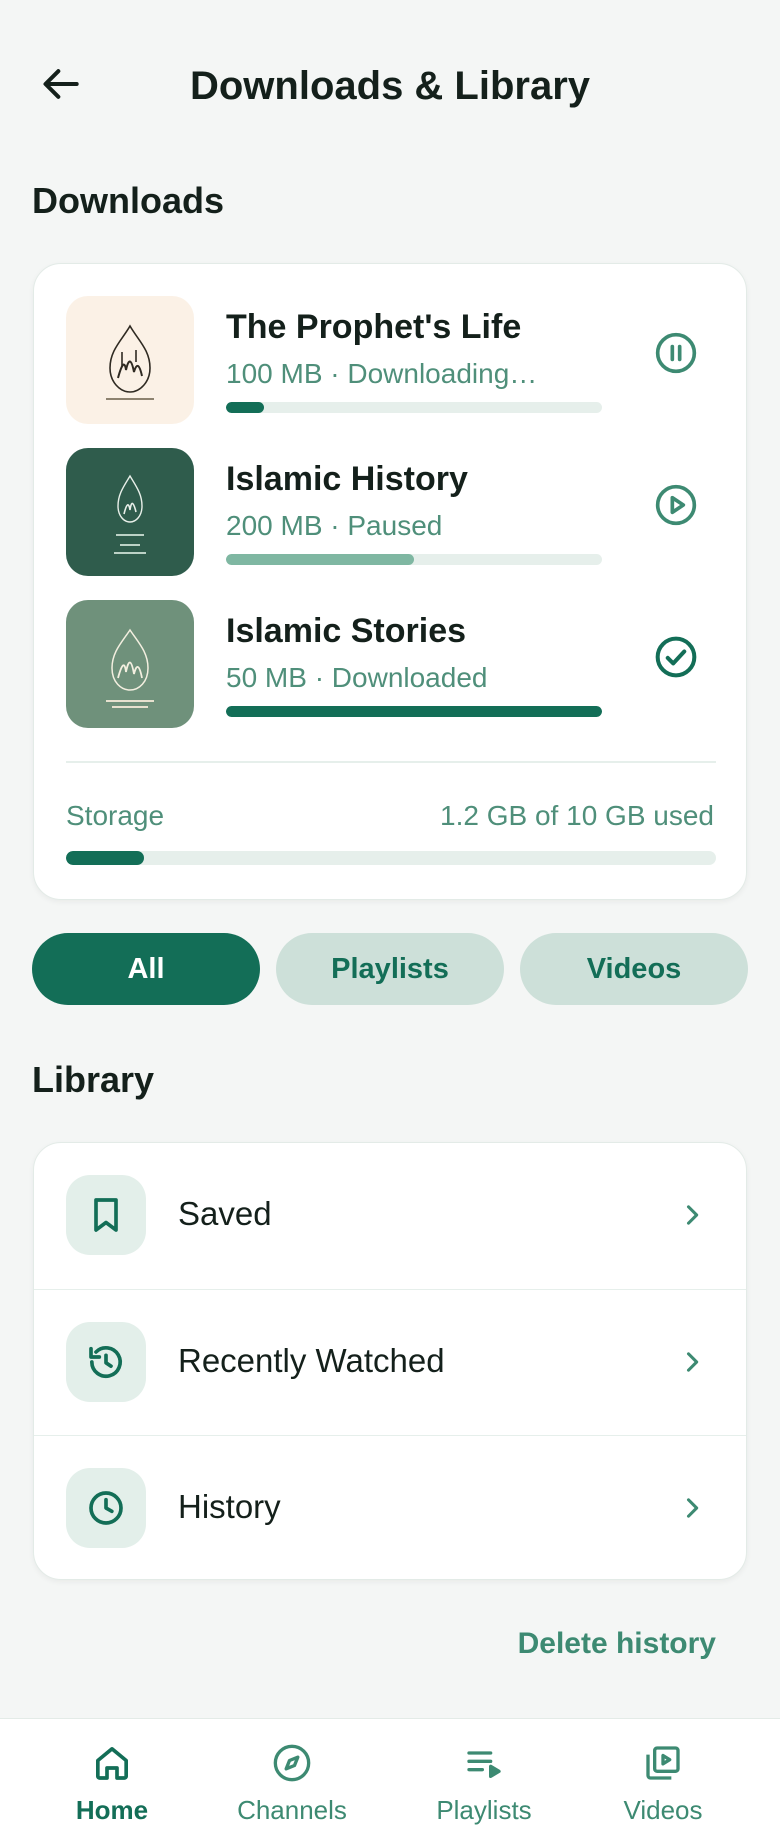 Image resolution: width=780 pixels, height=1838 pixels. Describe the element at coordinates (112, 1810) in the screenshot. I see `nav-label: Home` at that location.